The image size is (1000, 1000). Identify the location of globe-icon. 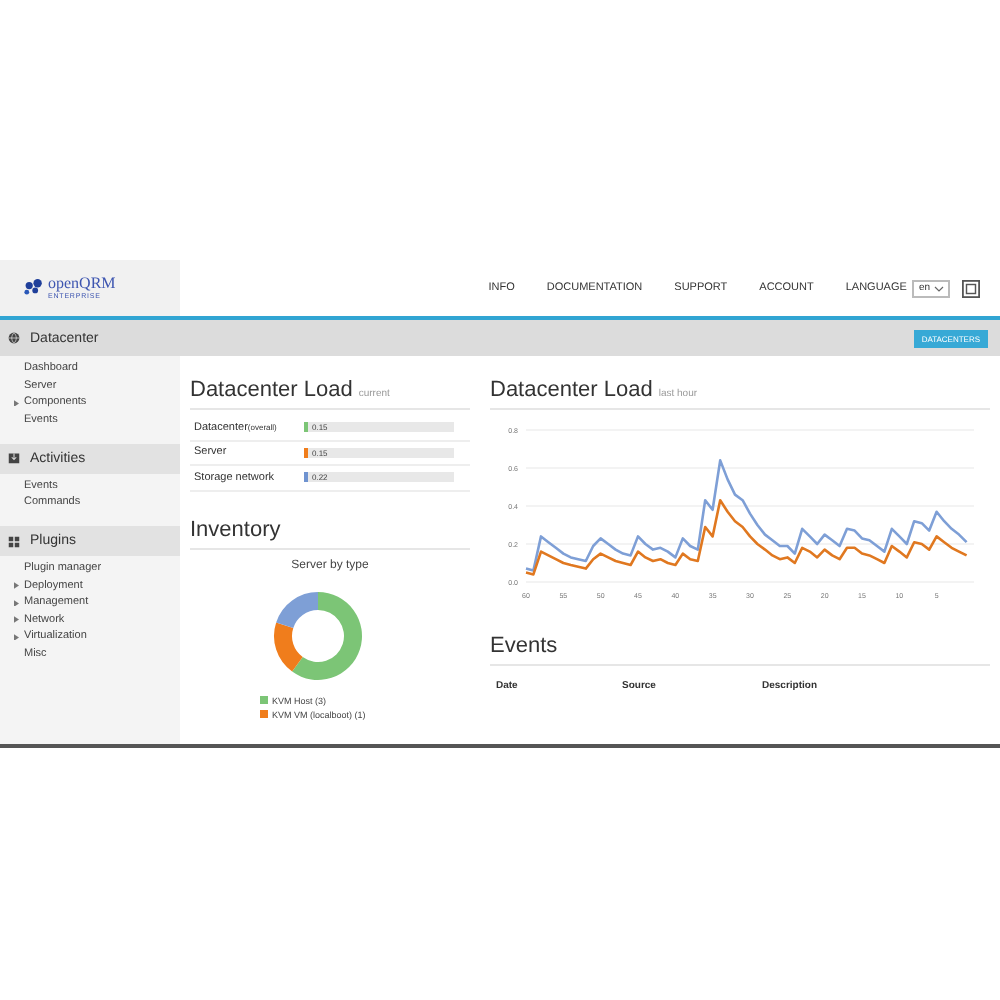
(14, 338).